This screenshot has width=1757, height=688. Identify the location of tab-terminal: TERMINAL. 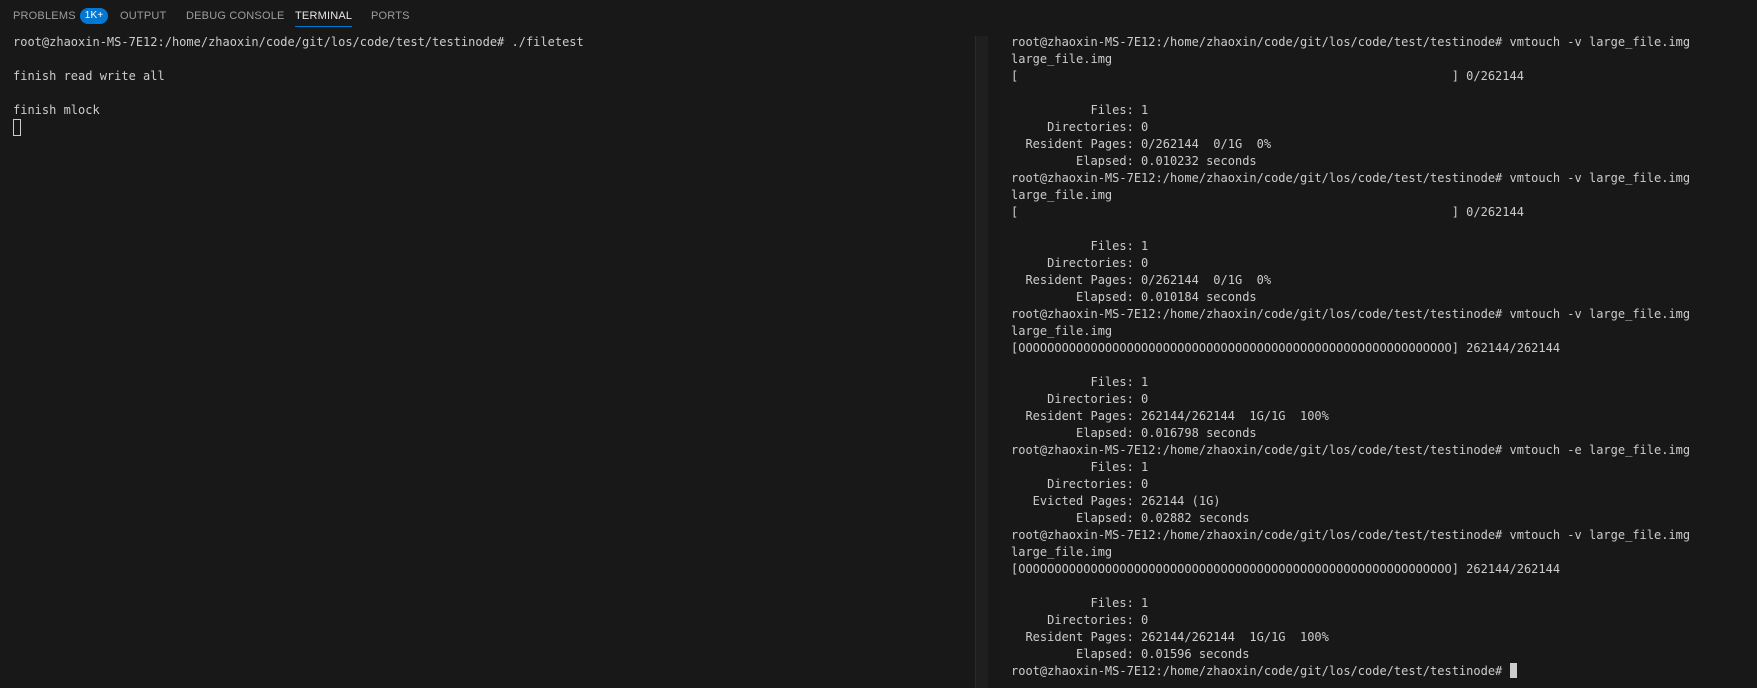
(324, 16).